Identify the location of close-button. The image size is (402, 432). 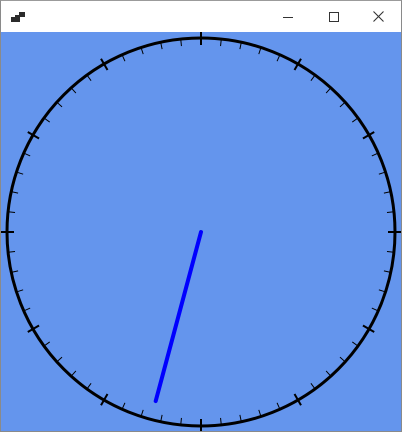
(378, 16).